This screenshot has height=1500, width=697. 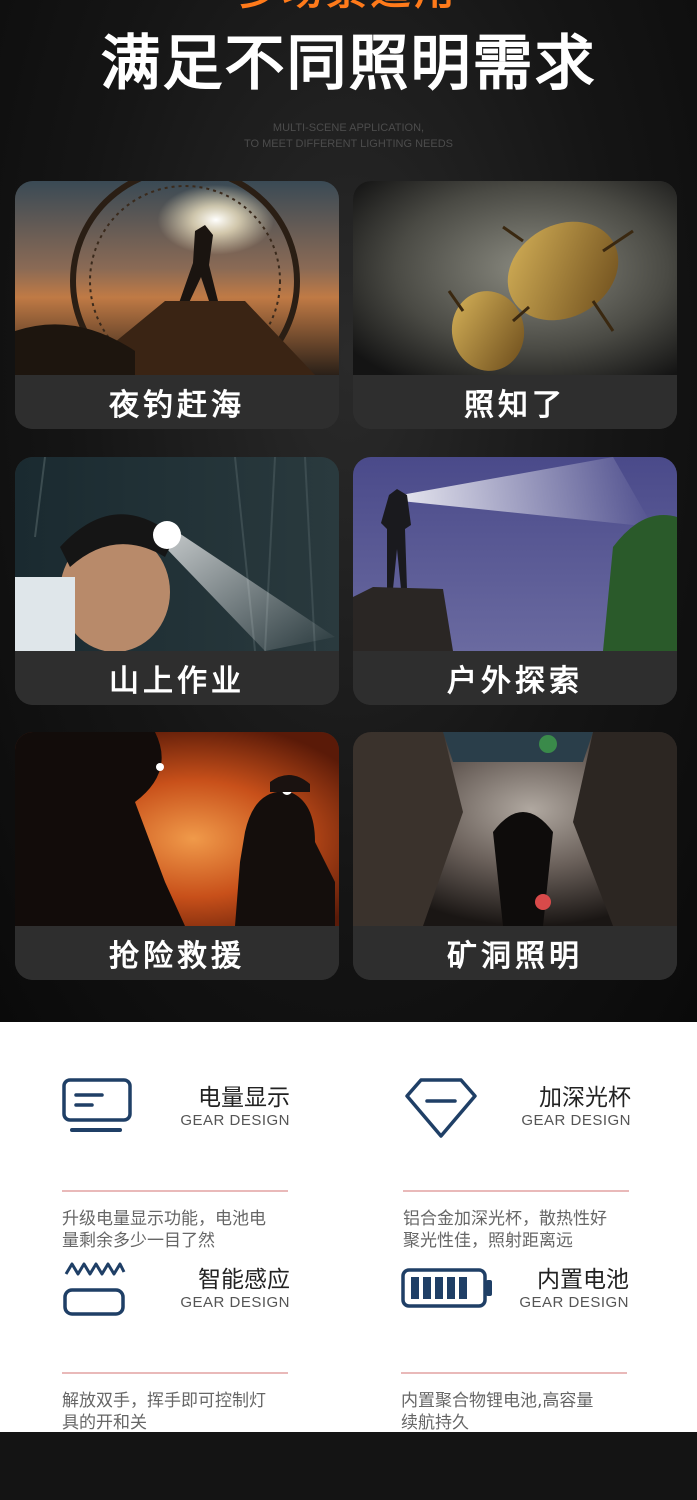 What do you see at coordinates (583, 1280) in the screenshot?
I see `feature-title: 内置电池` at bounding box center [583, 1280].